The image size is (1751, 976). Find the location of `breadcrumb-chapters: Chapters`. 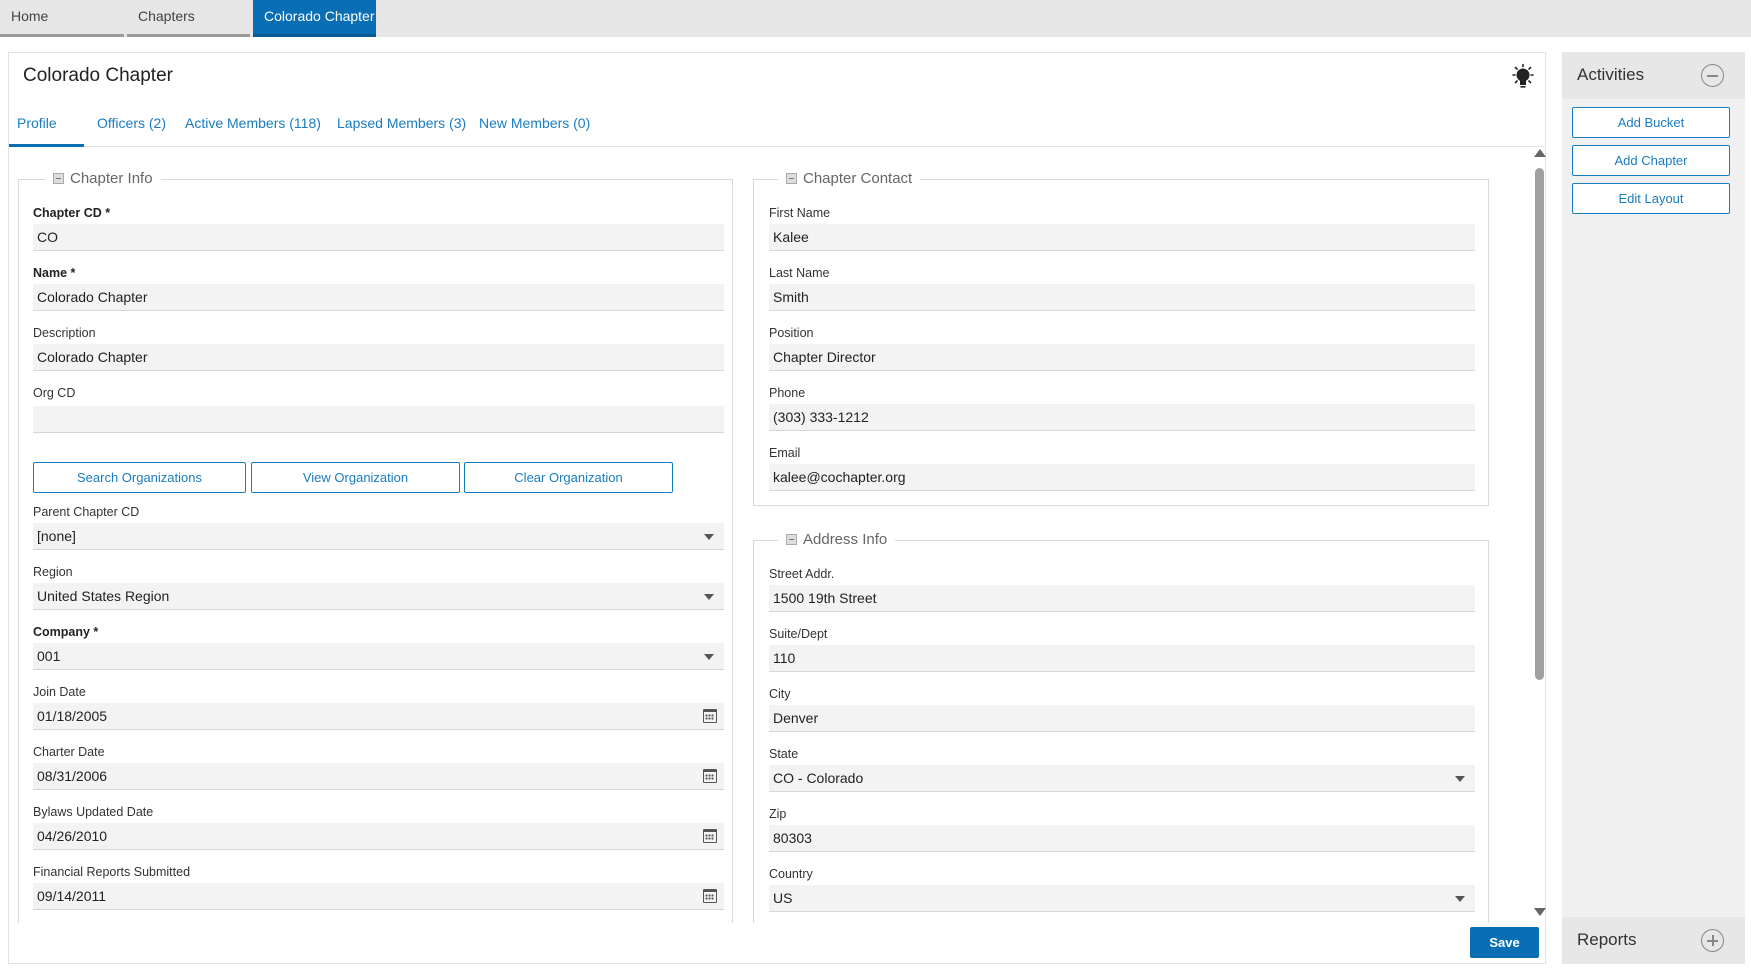

breadcrumb-chapters: Chapters is located at coordinates (188, 18).